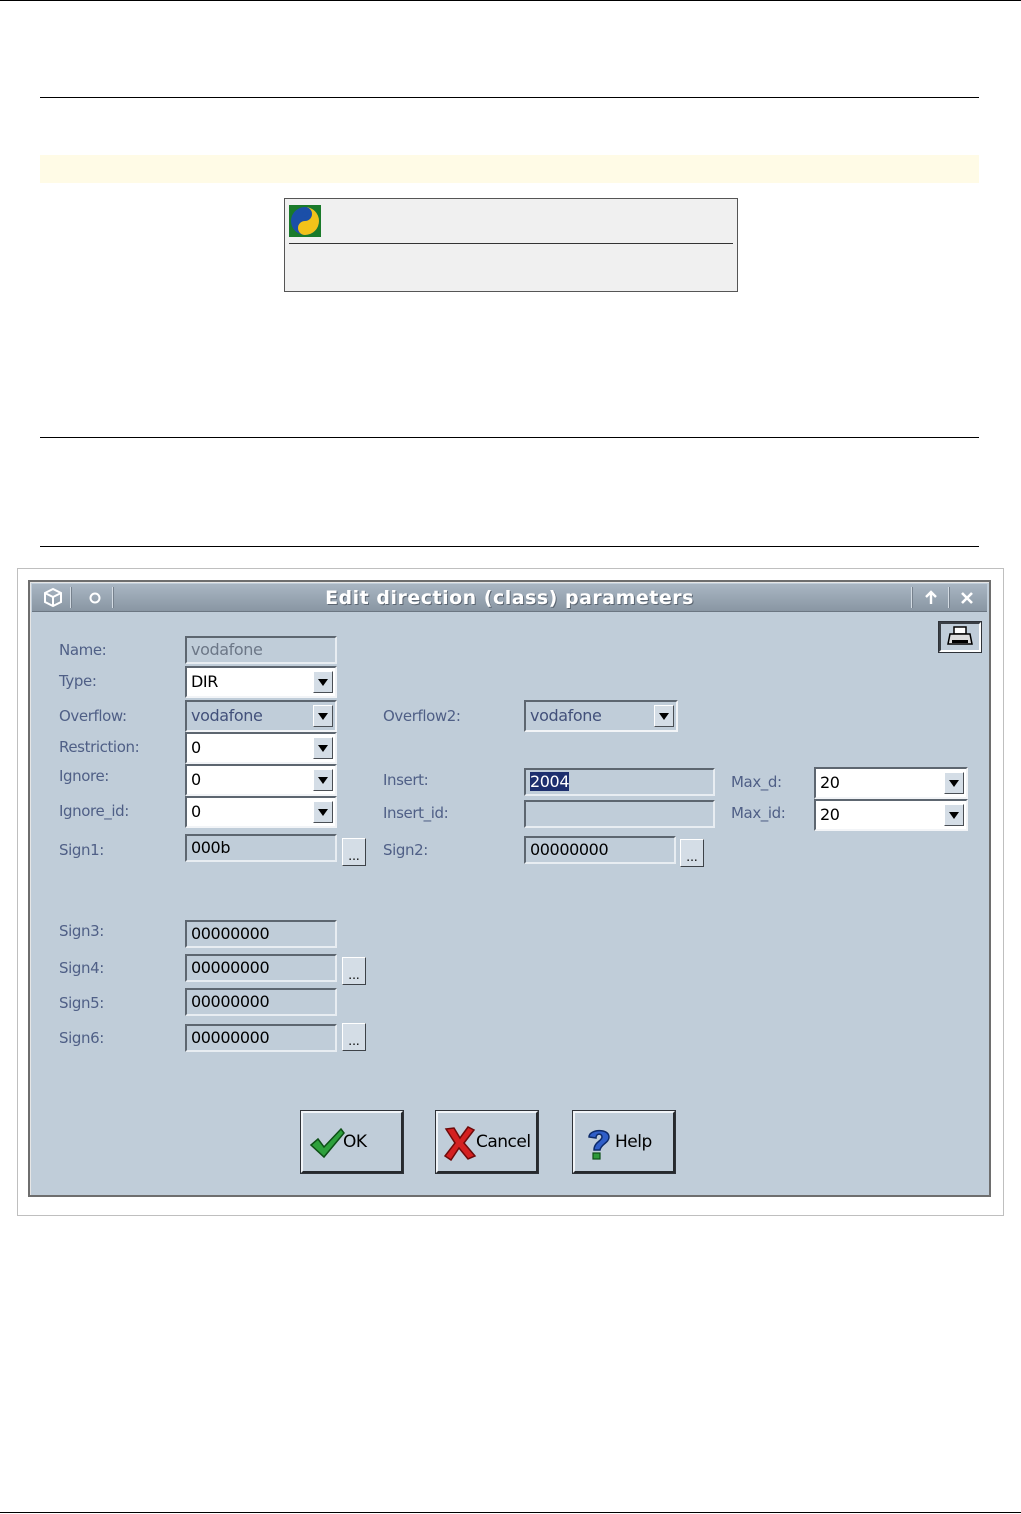  Describe the element at coordinates (81, 850) in the screenshot. I see `sign1-label: Sign1:` at that location.